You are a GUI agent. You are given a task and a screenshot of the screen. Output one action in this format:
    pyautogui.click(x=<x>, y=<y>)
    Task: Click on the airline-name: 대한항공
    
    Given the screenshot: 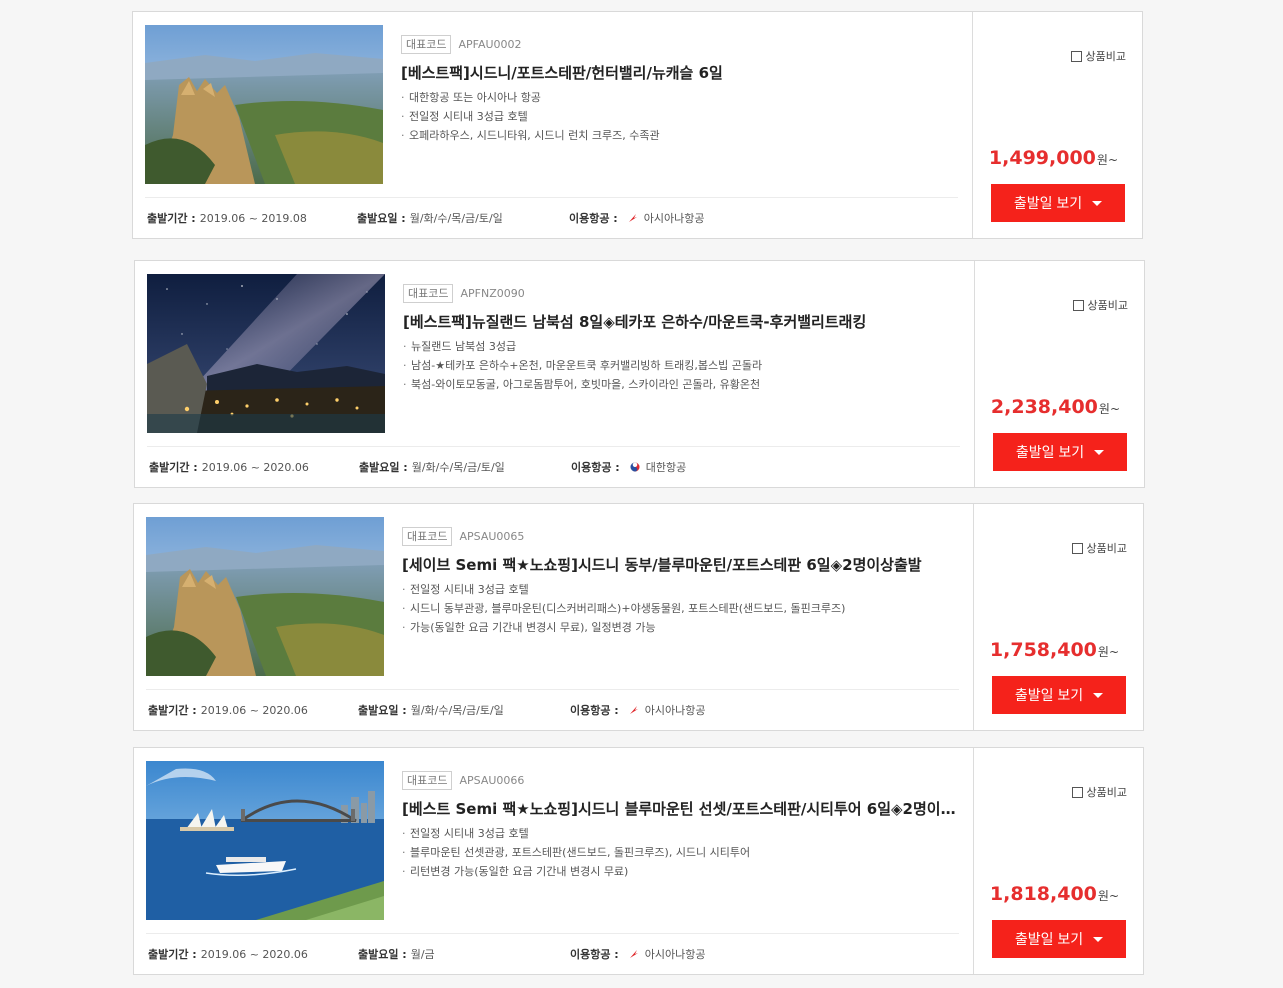 What is the action you would take?
    pyautogui.click(x=666, y=467)
    